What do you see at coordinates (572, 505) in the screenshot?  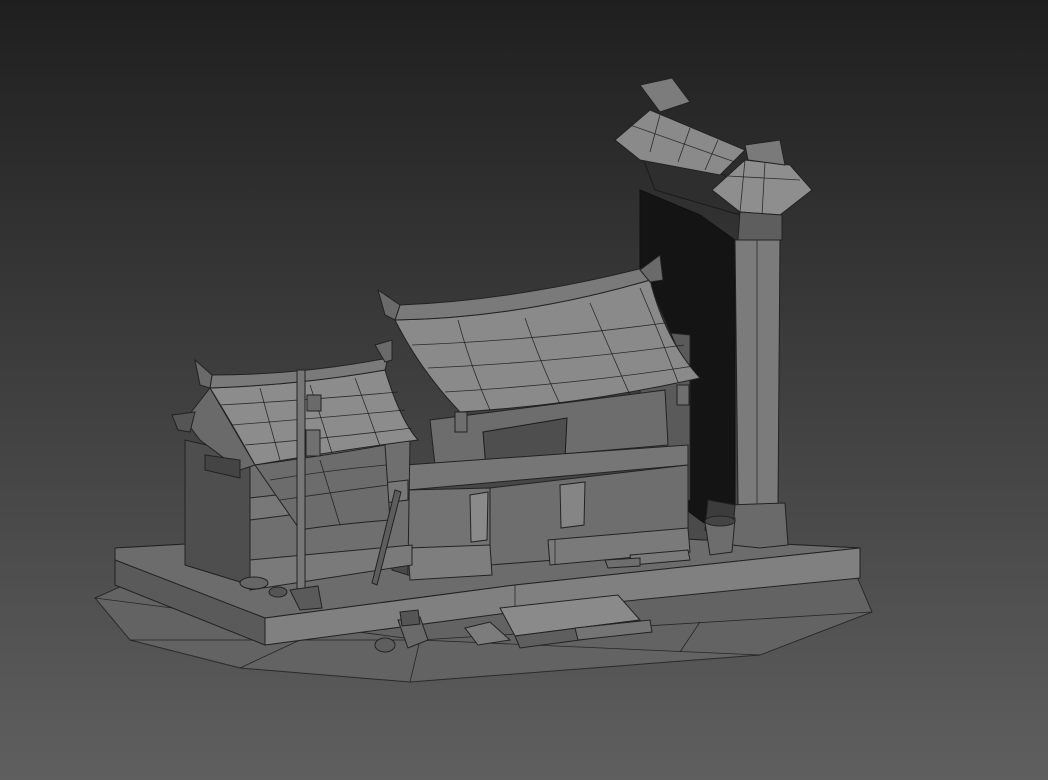 I see `door-right-icon` at bounding box center [572, 505].